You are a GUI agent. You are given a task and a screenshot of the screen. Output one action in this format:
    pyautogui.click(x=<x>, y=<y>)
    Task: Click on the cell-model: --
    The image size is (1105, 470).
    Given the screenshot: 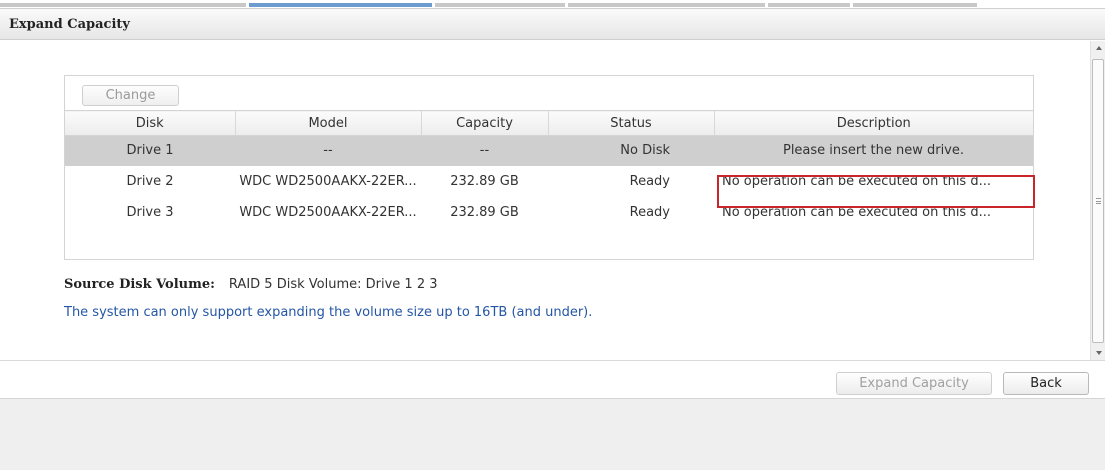 What is the action you would take?
    pyautogui.click(x=328, y=150)
    